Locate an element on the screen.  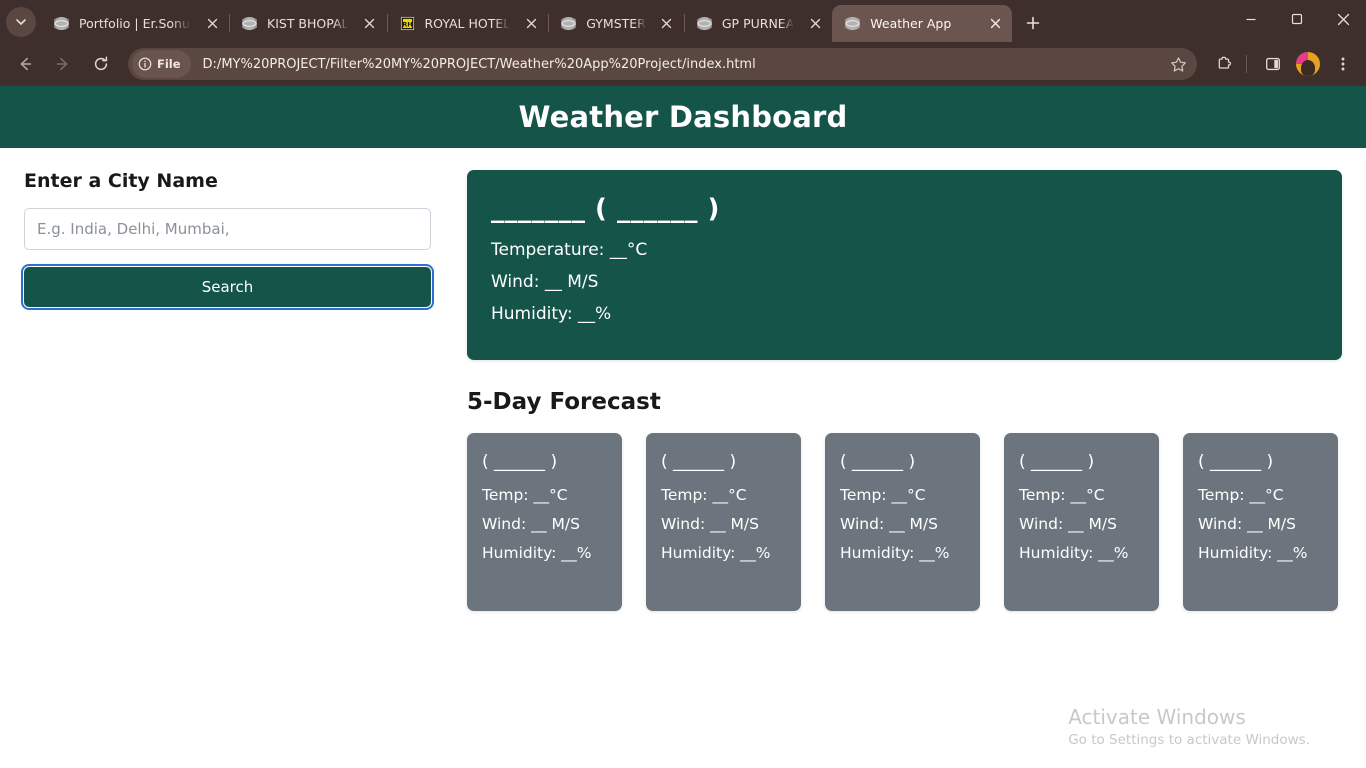
page-header: Weather Dashboard is located at coordinates (683, 117).